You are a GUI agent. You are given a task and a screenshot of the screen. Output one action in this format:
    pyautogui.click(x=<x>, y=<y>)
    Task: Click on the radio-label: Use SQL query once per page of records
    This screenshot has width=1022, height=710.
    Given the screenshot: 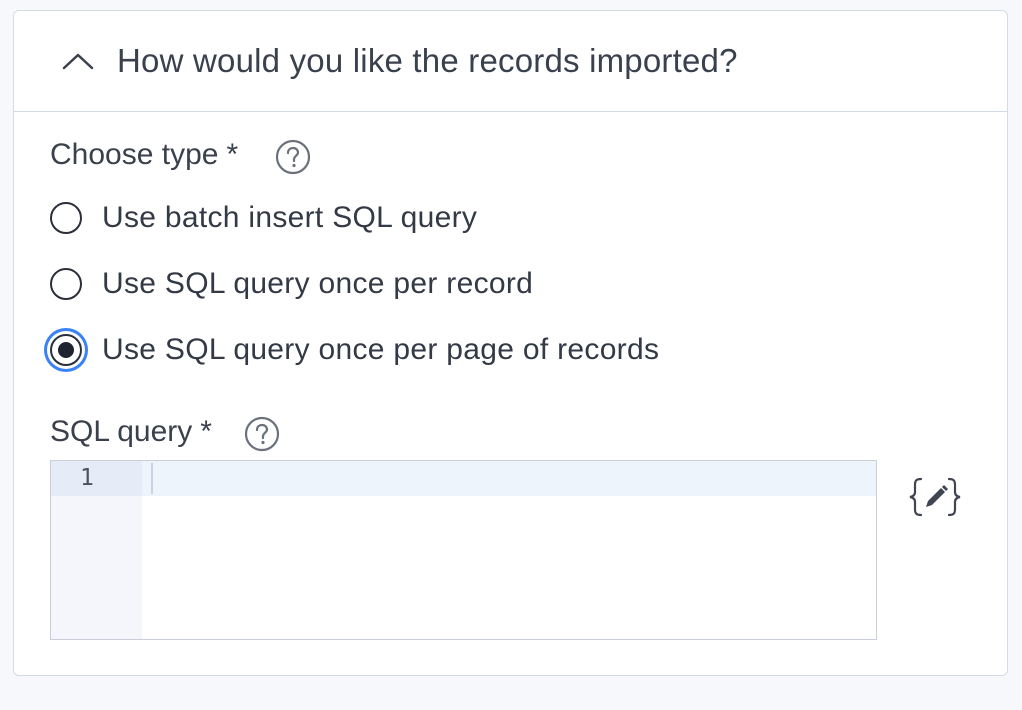 What is the action you would take?
    pyautogui.click(x=381, y=349)
    